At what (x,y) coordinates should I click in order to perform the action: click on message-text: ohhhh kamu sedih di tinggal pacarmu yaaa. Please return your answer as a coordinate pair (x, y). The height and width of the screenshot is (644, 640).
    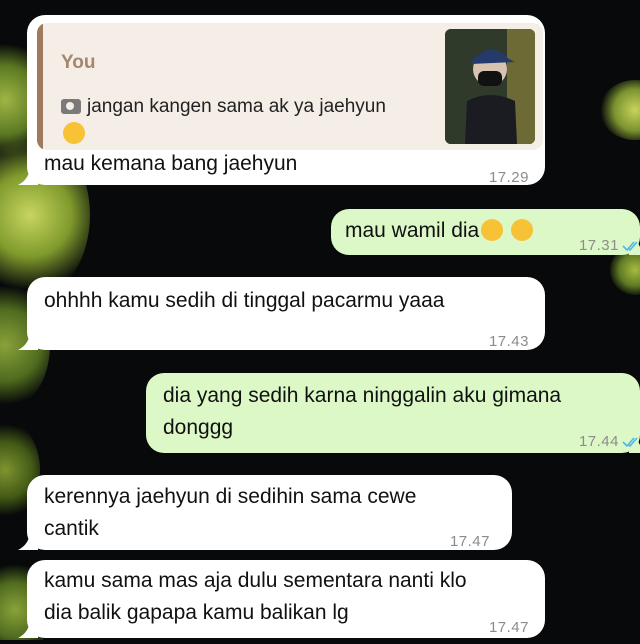
    Looking at the image, I should click on (244, 300).